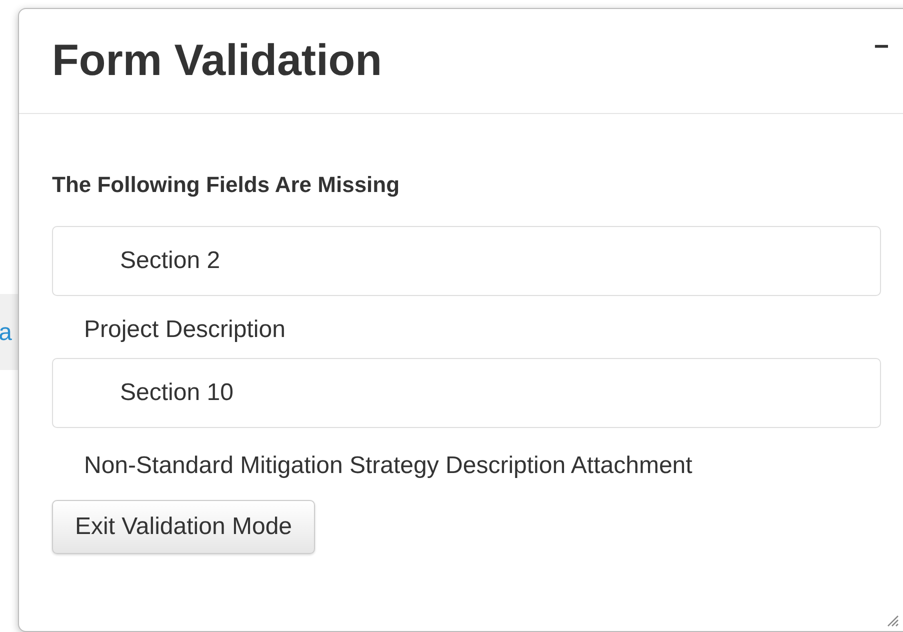  What do you see at coordinates (184, 330) in the screenshot?
I see `missing-field-label: Project Description` at bounding box center [184, 330].